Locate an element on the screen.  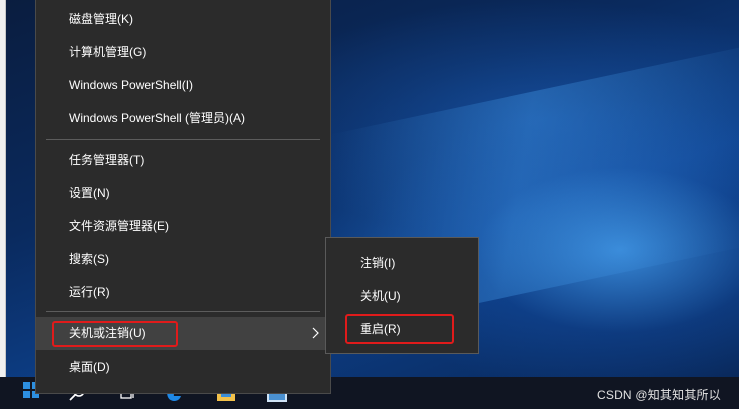
menu-item-desktop: 桌面(D) is located at coordinates (183, 367).